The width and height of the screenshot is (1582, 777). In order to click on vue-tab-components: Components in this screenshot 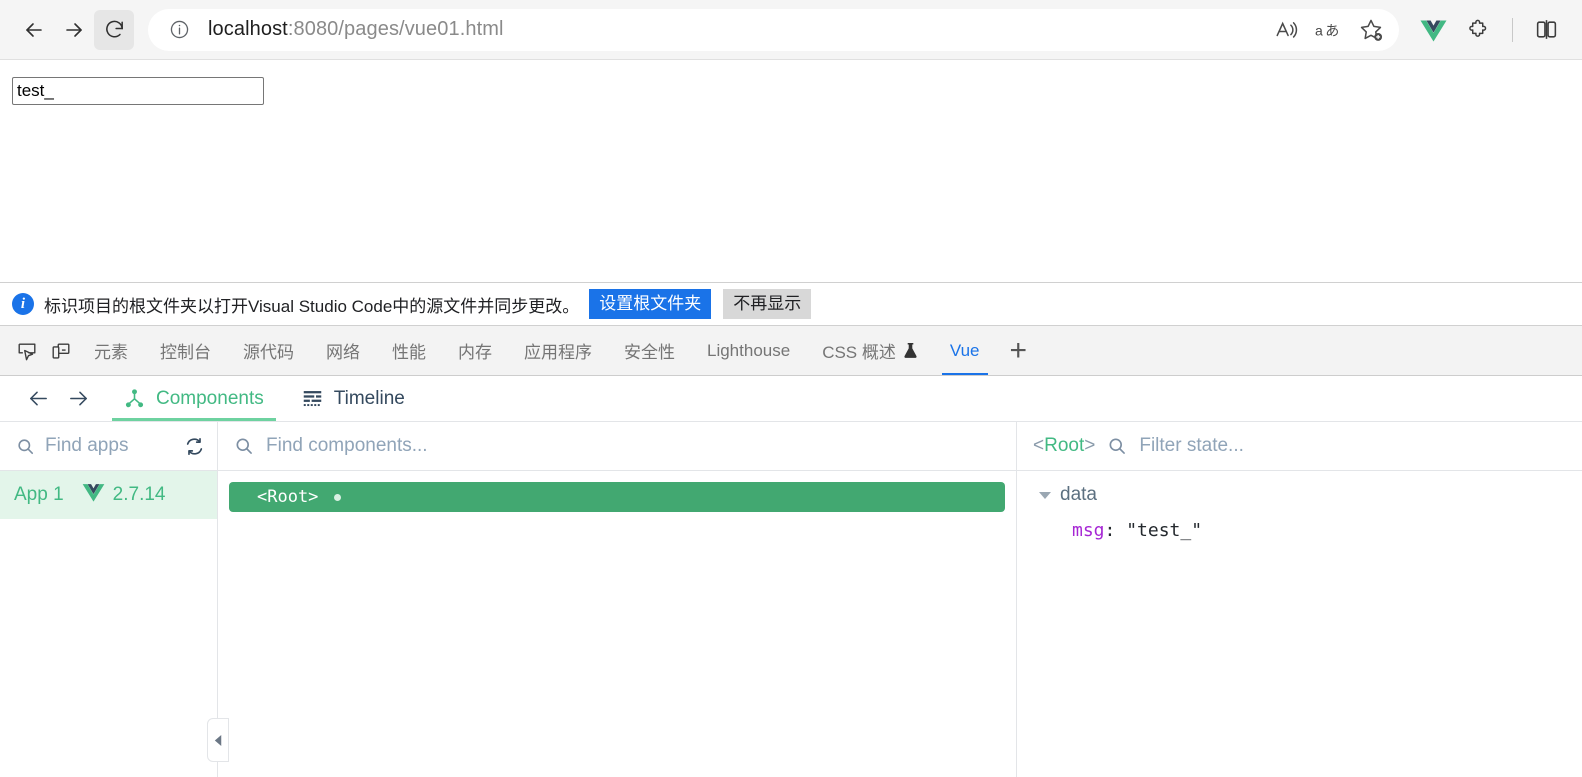, I will do `click(194, 398)`.